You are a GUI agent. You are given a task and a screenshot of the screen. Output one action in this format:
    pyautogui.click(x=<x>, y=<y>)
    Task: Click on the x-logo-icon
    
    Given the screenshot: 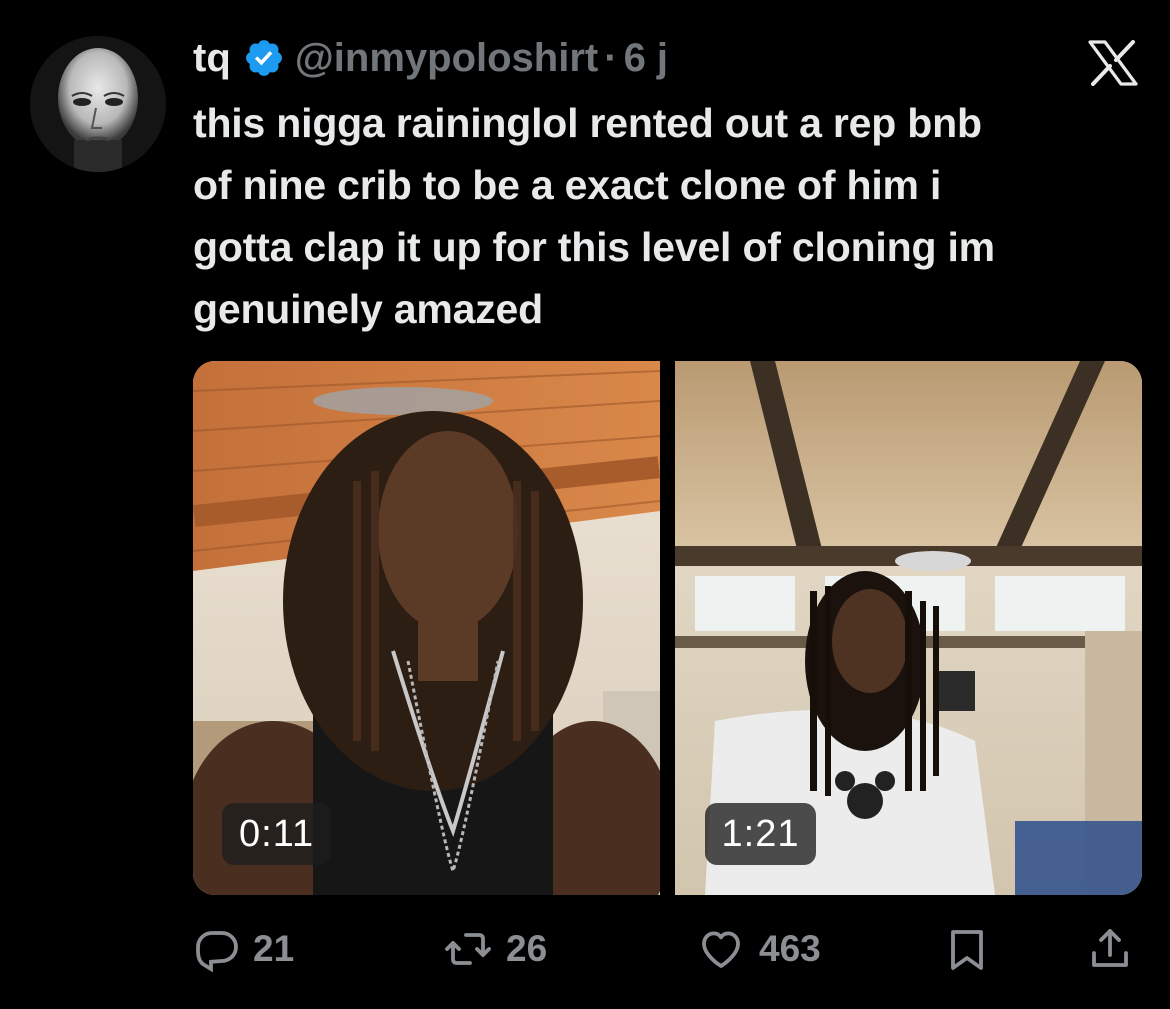 What is the action you would take?
    pyautogui.click(x=1113, y=63)
    